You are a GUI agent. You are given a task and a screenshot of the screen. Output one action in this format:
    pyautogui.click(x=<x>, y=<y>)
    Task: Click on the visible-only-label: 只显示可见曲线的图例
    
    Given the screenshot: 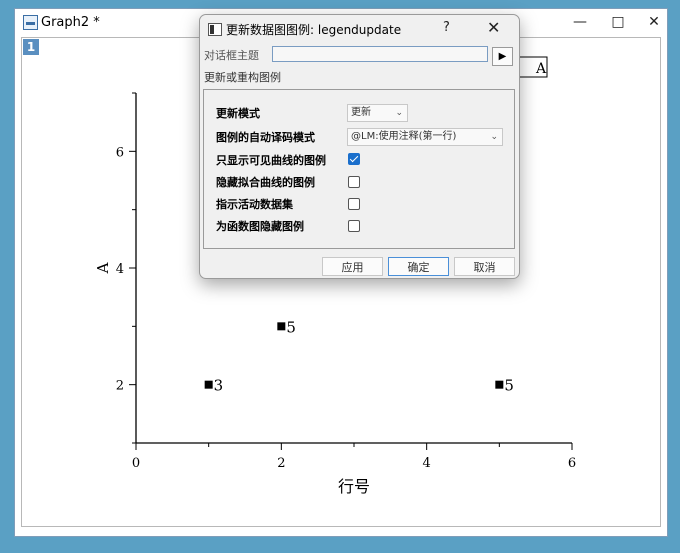 What is the action you would take?
    pyautogui.click(x=271, y=160)
    